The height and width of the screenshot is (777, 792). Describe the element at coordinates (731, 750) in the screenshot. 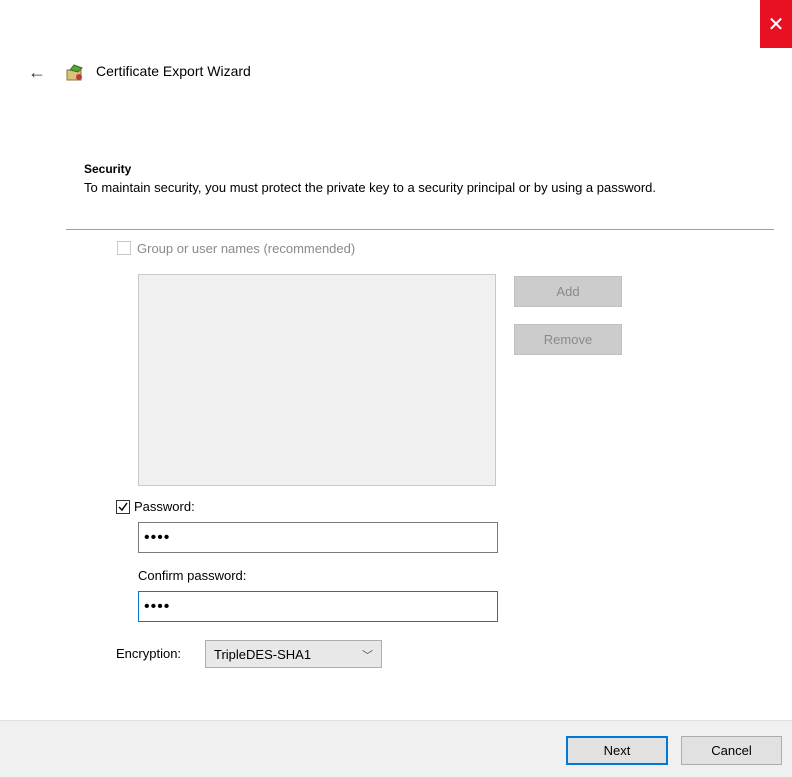

I see `cancel-button: Cancel` at that location.